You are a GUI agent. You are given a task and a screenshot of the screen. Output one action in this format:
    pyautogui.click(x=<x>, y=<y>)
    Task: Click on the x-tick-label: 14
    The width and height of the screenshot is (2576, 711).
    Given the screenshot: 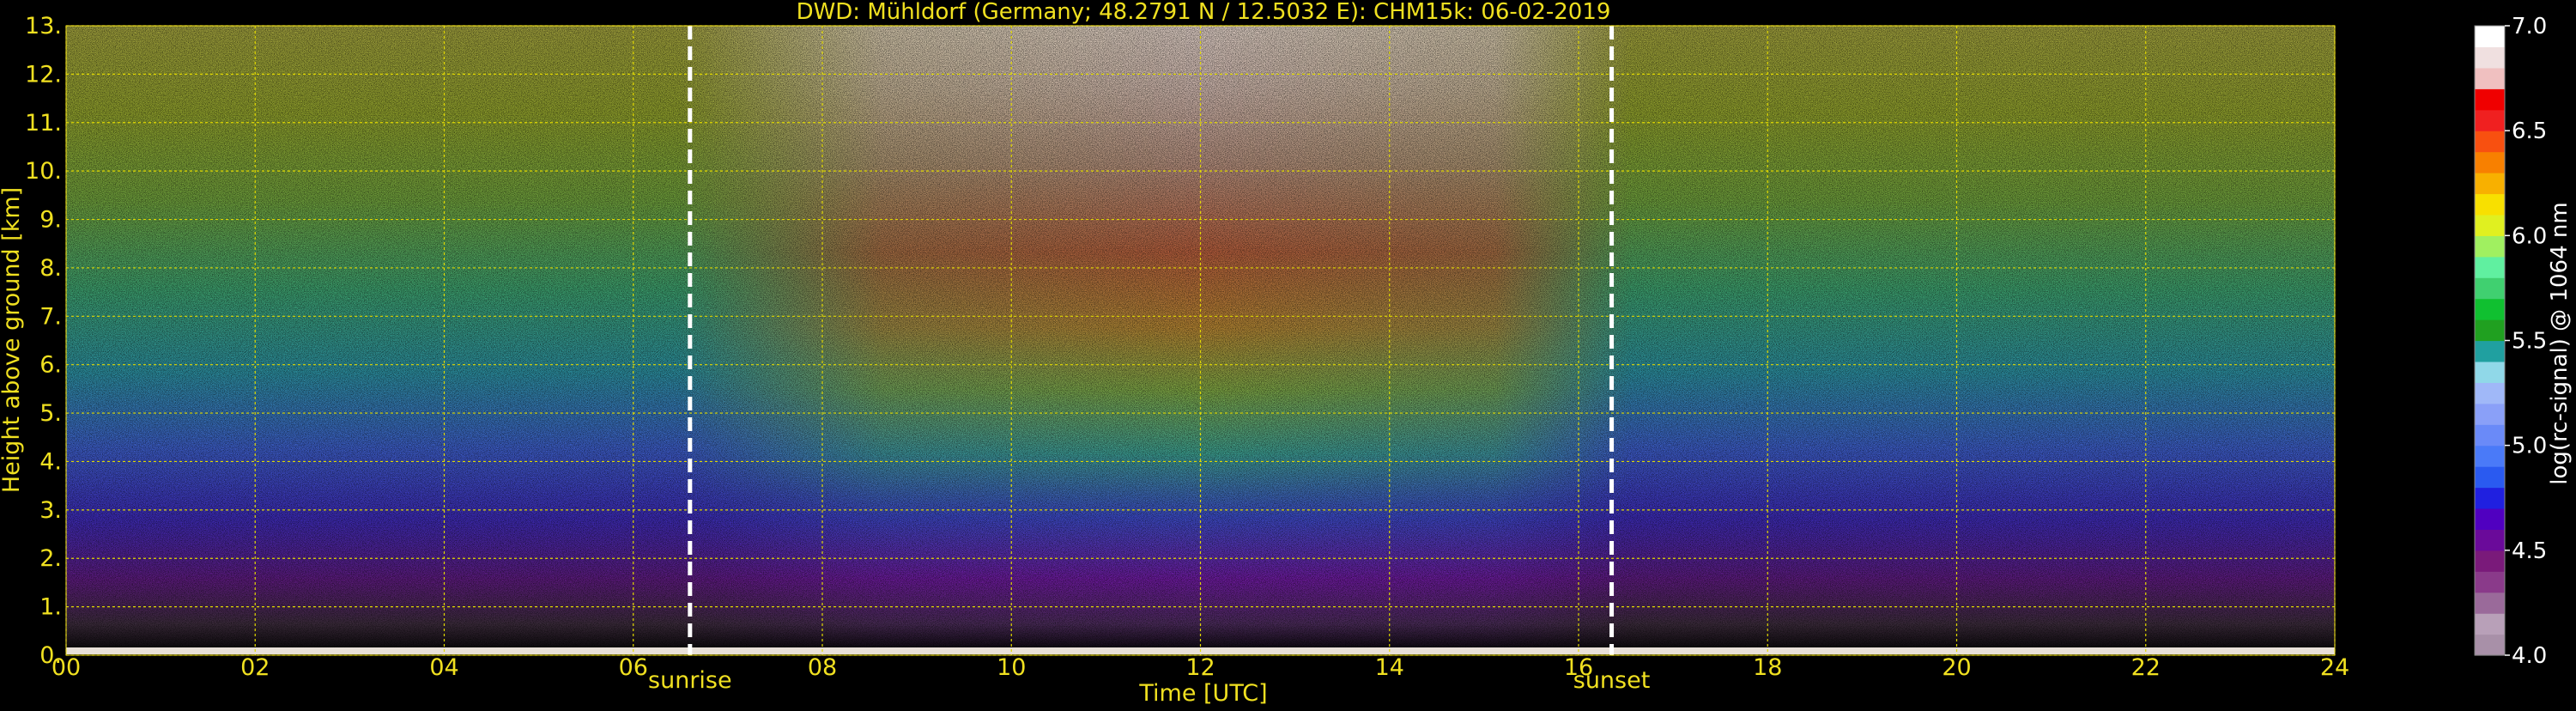 What is the action you would take?
    pyautogui.click(x=1389, y=667)
    